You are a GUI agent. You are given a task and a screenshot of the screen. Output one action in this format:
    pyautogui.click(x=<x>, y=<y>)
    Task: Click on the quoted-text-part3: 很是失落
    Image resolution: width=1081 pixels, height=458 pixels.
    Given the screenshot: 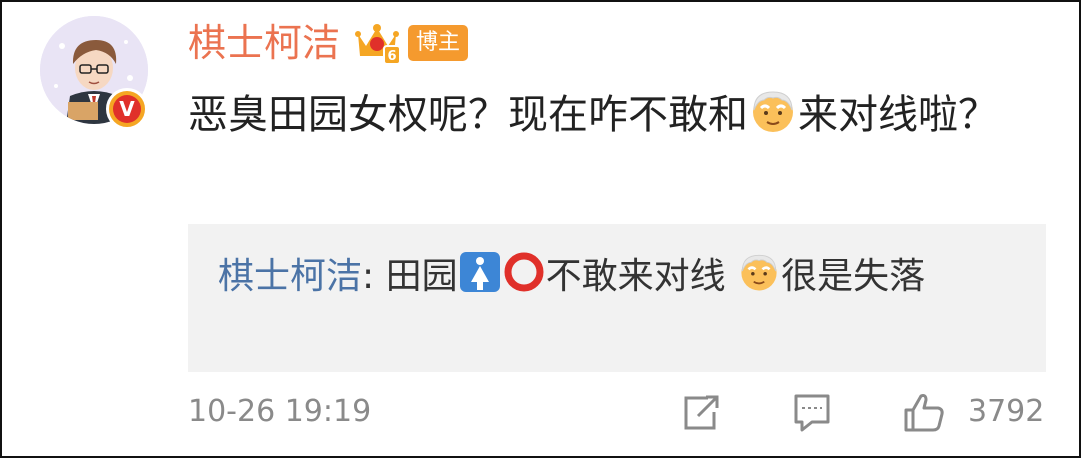 What is the action you would take?
    pyautogui.click(x=853, y=276)
    